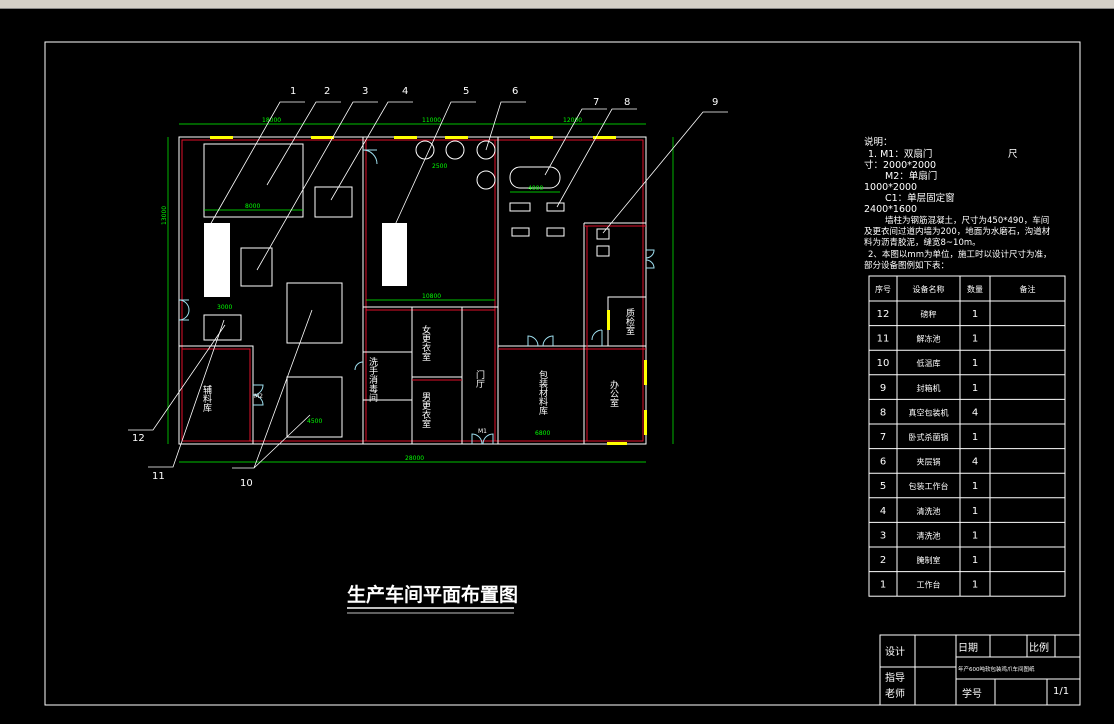  I want to click on callout-5: 5, so click(466, 91).